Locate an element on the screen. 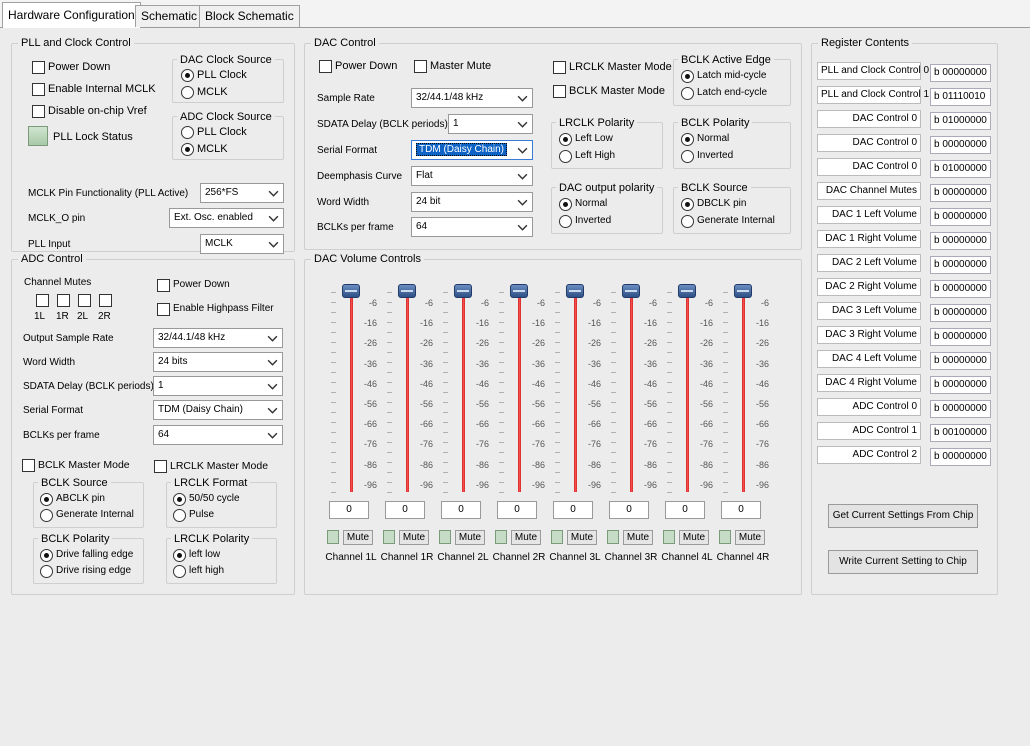 The height and width of the screenshot is (746, 1030). tab-schematic: Schematic is located at coordinates (169, 16).